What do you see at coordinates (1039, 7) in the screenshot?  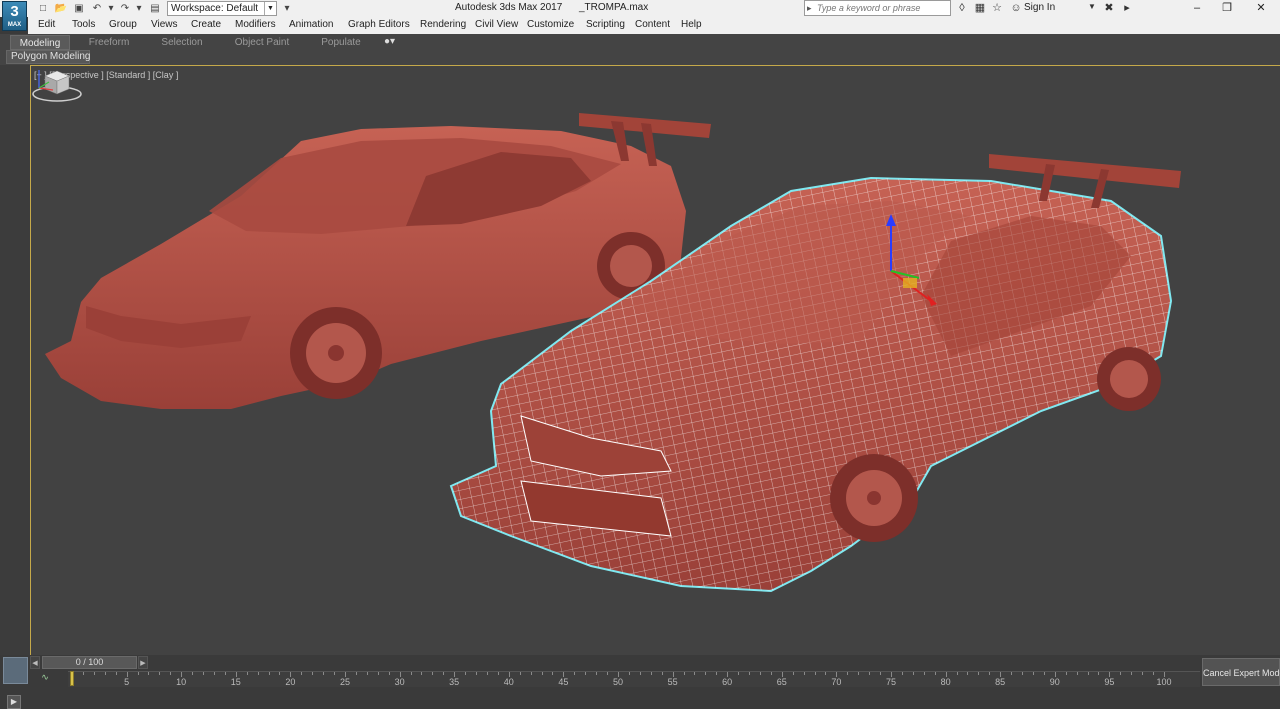 I see `sign-in-link: Sign In` at bounding box center [1039, 7].